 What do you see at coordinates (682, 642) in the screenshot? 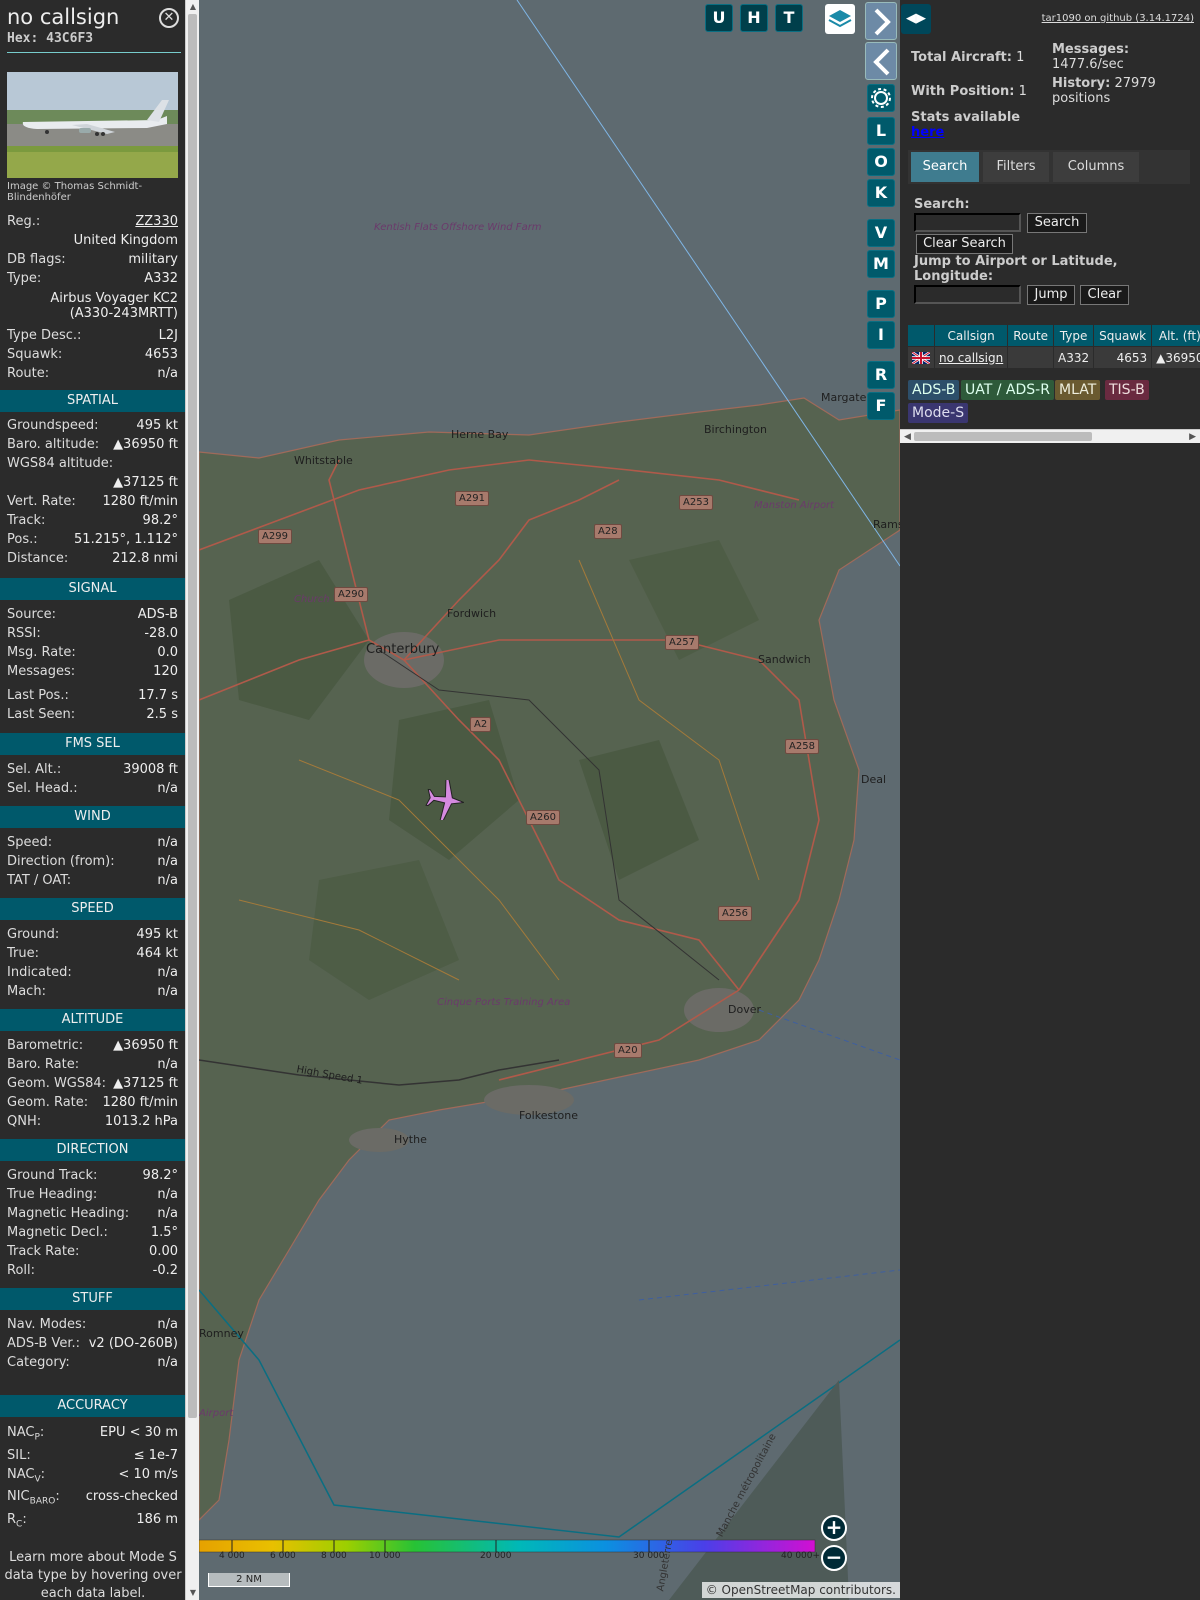
I see `road-a257: A257` at bounding box center [682, 642].